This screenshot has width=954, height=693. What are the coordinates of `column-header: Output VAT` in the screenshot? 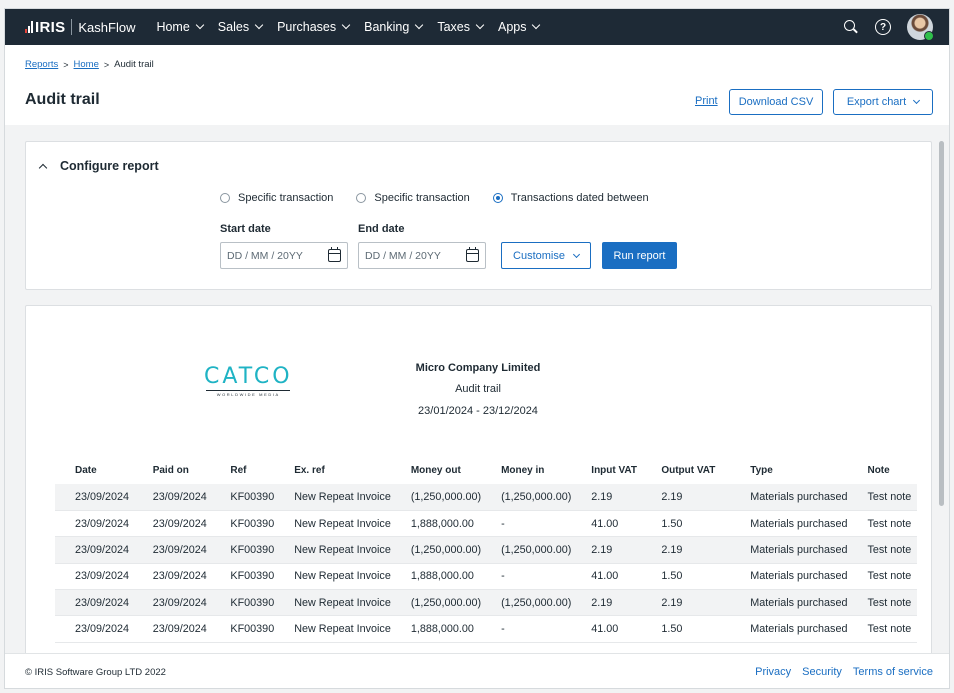 It's located at (688, 470).